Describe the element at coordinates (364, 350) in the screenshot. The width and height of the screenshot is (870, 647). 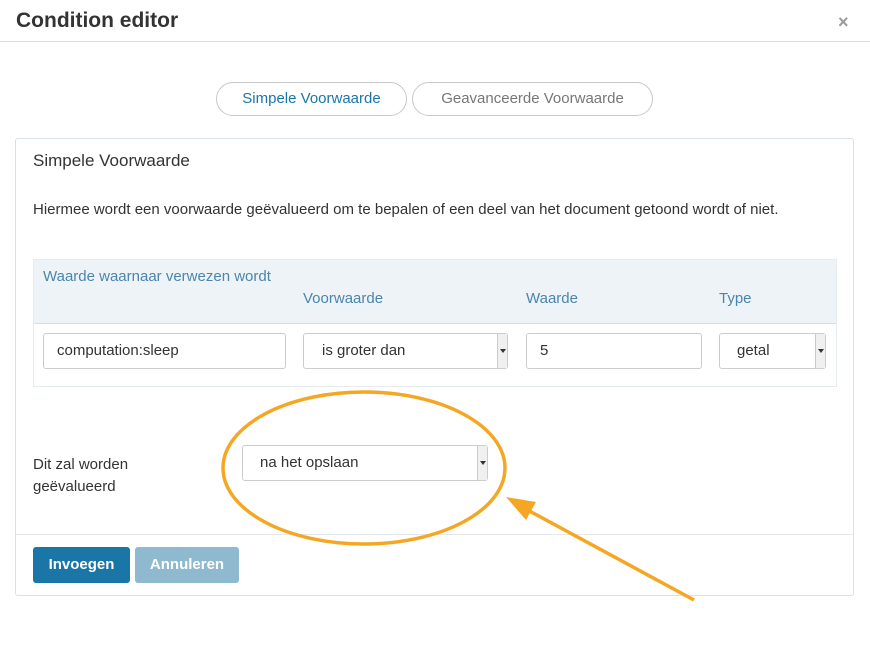
I see `condition-select-value: is groter dan` at that location.